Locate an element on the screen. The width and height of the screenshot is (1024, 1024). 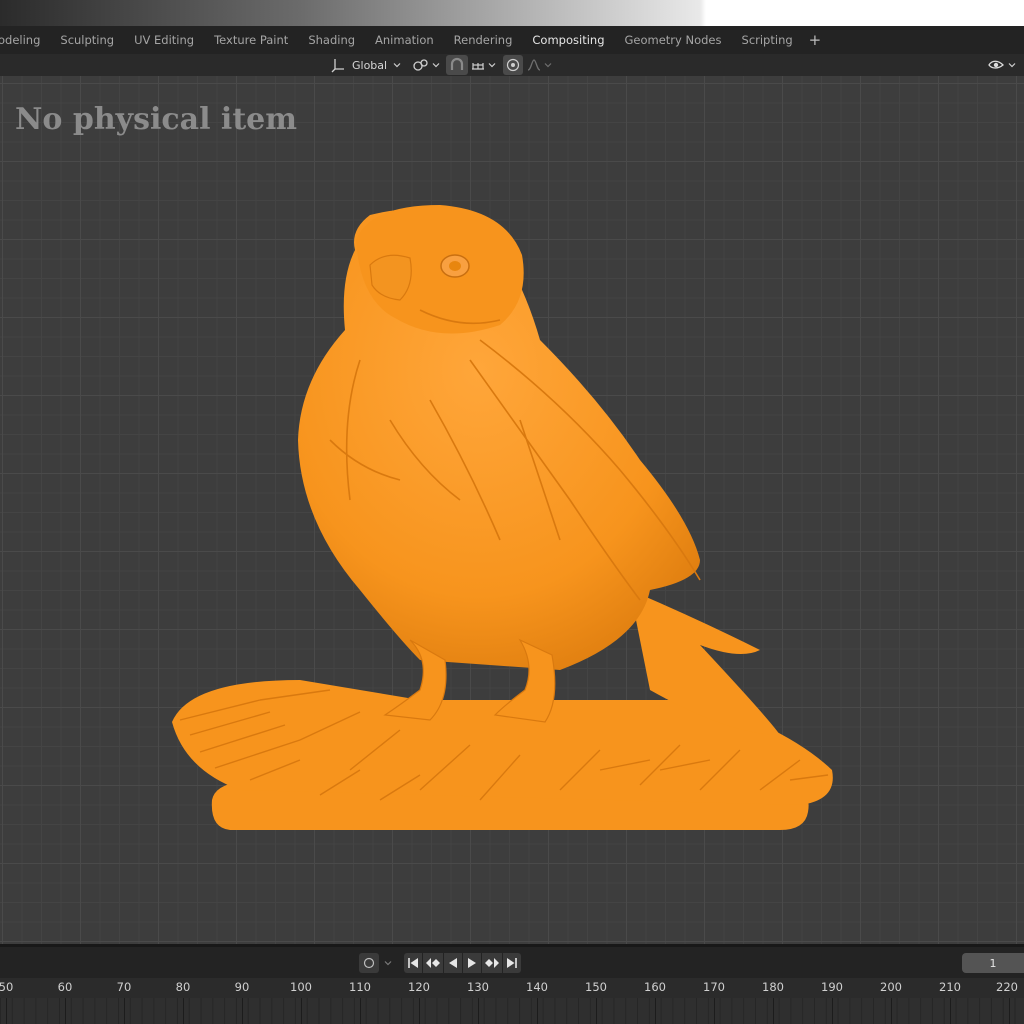
keying-dropdown is located at coordinates (387, 963).